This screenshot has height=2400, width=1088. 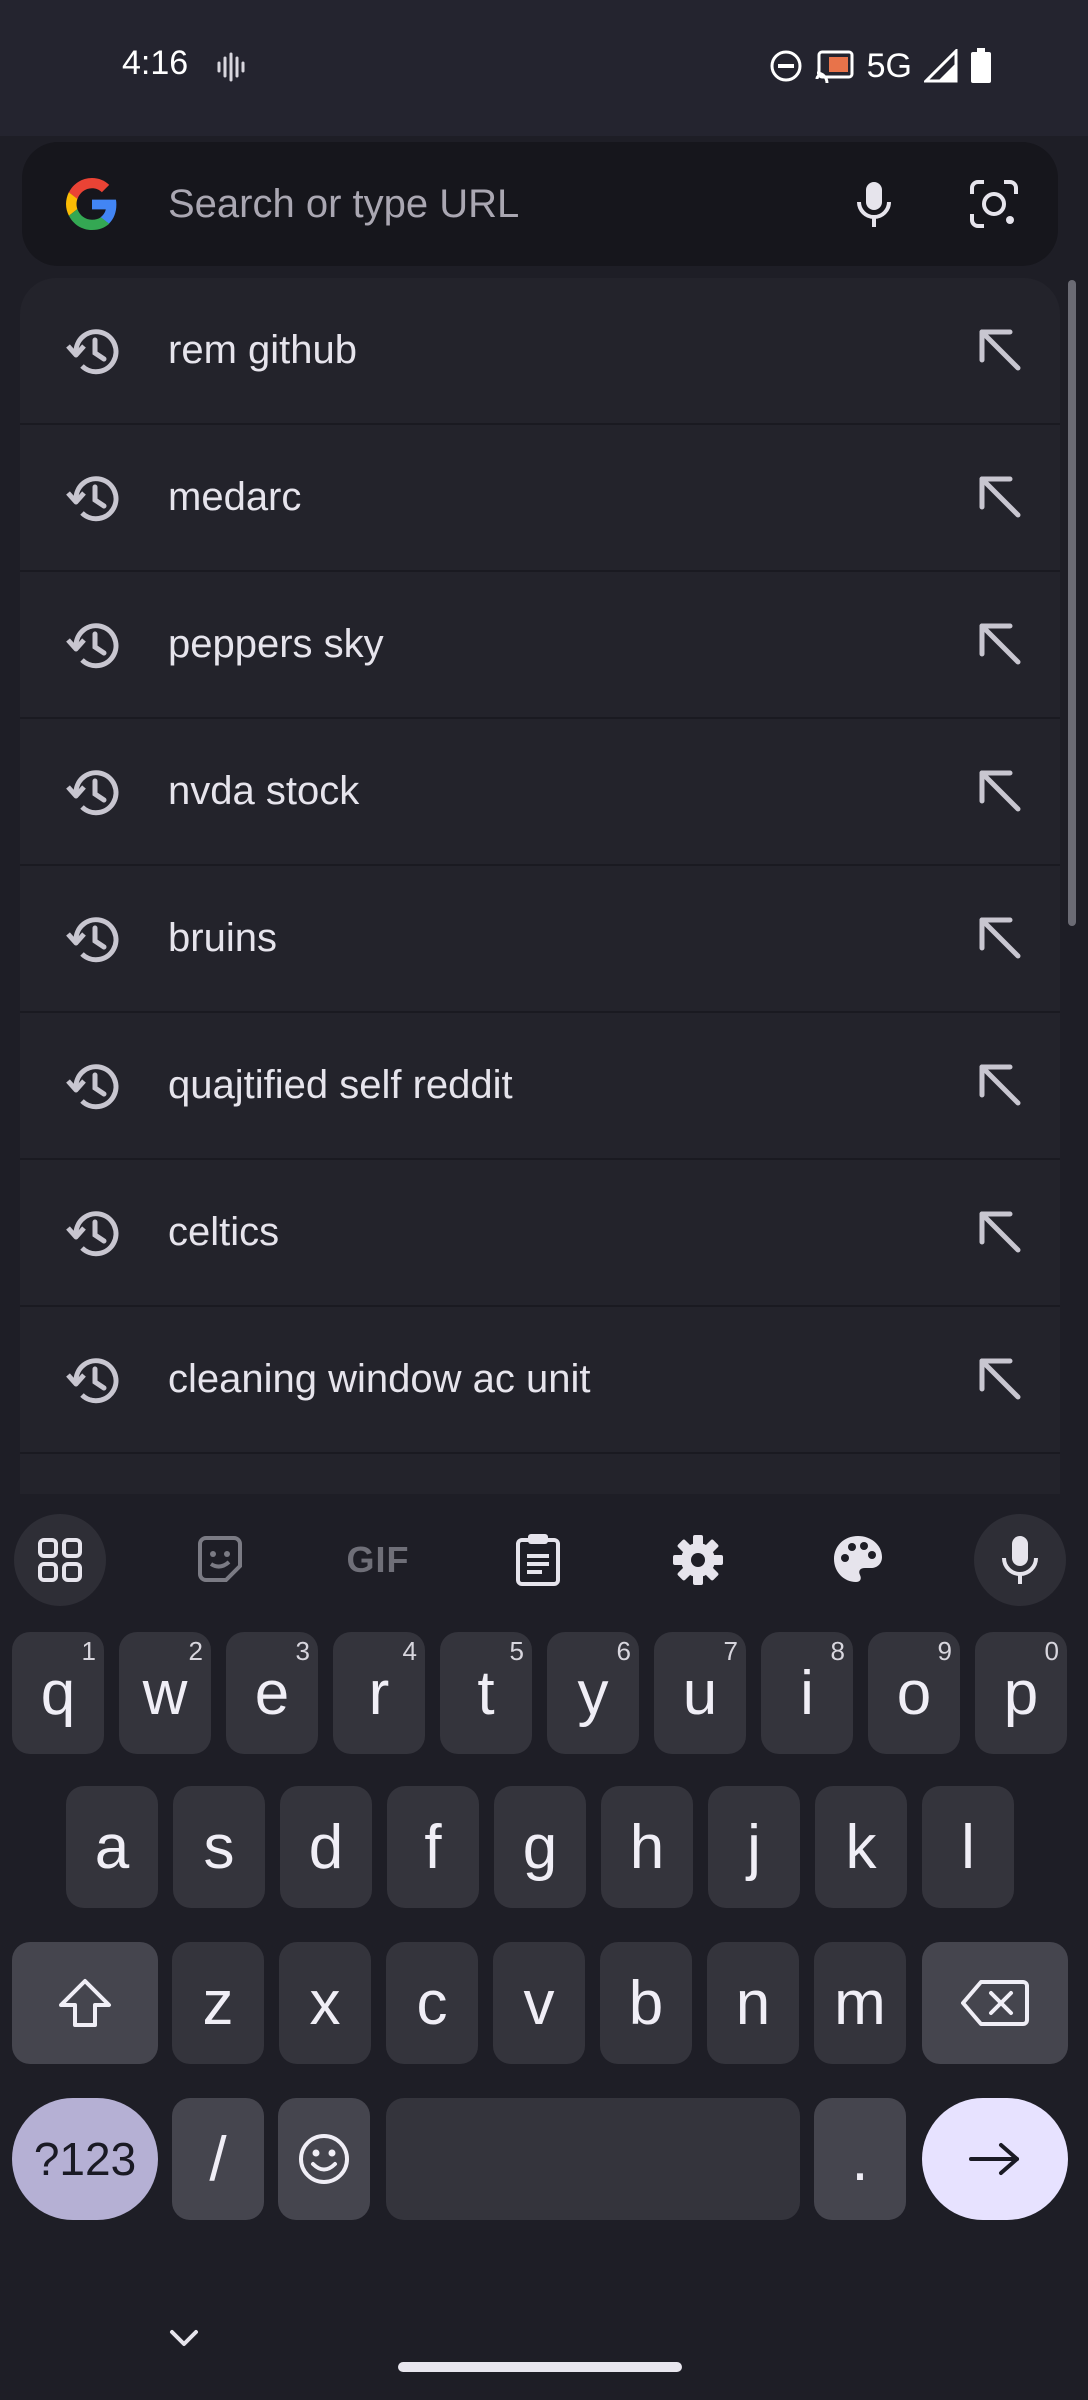 I want to click on key-q: q1, so click(x=58, y=1693).